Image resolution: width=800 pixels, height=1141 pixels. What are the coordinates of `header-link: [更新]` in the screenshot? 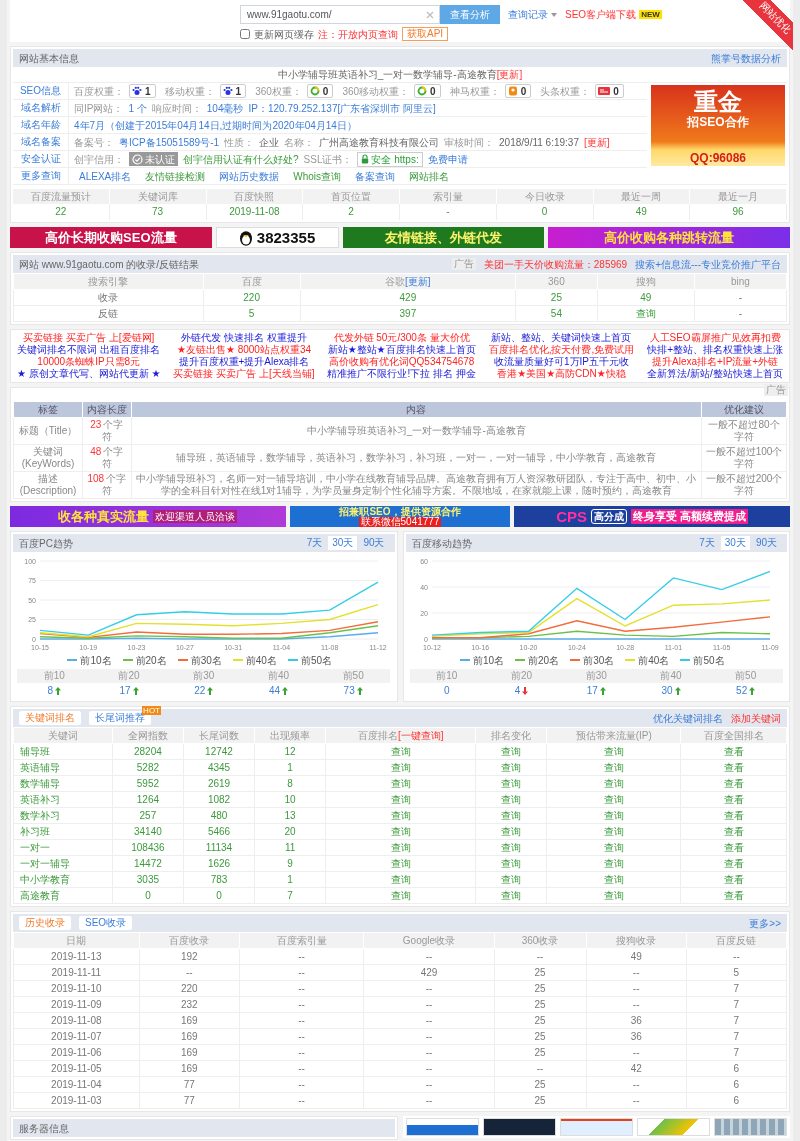 It's located at (418, 281).